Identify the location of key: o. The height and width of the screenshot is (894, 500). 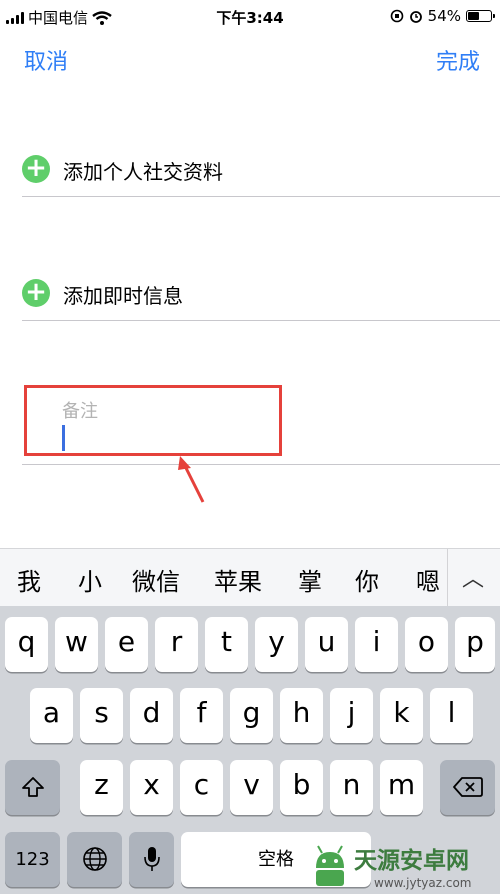
(426, 644).